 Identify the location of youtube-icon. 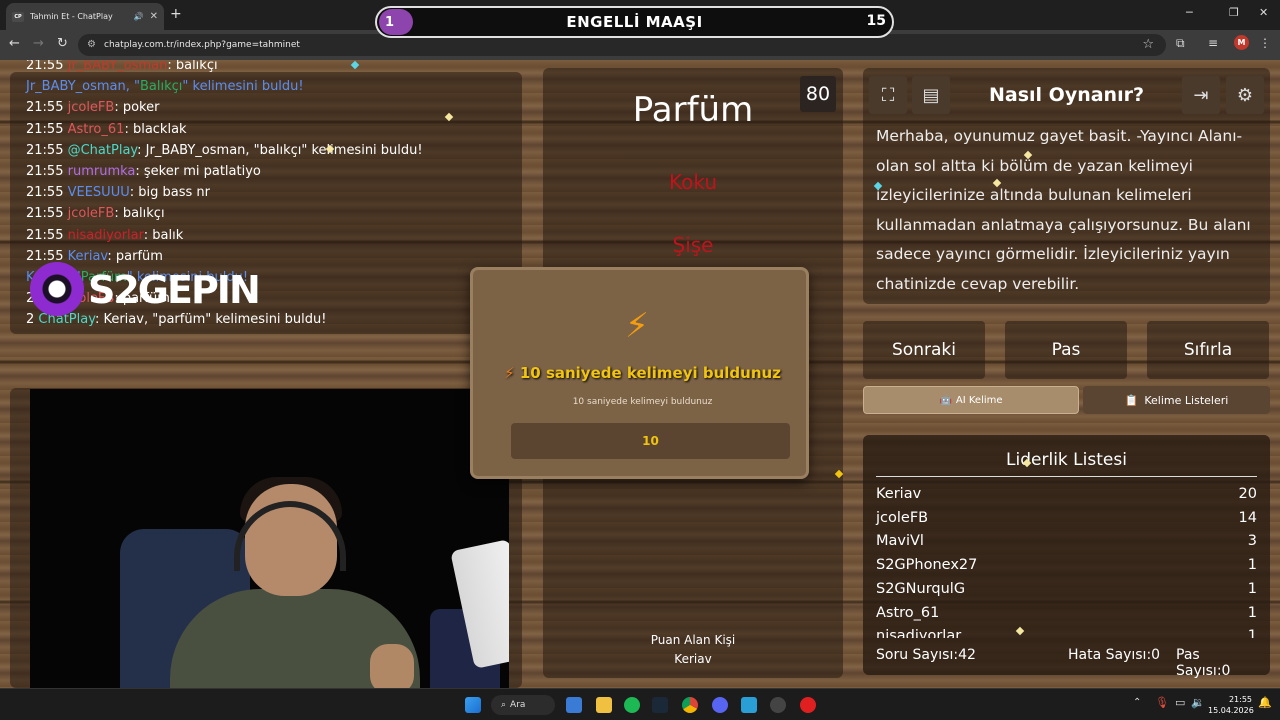
(808, 705).